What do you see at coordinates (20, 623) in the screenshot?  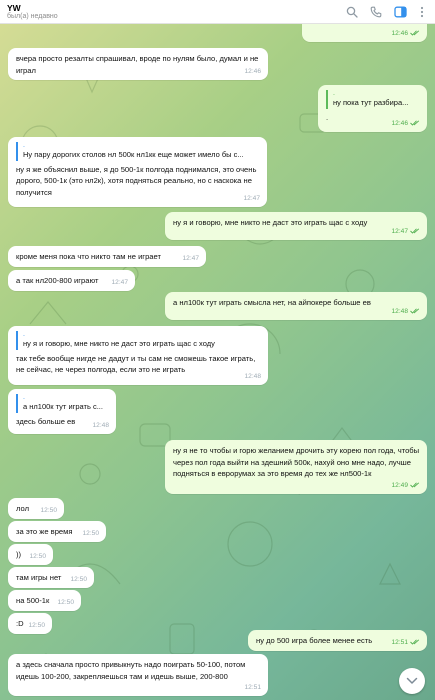 I see `message-text: :D` at bounding box center [20, 623].